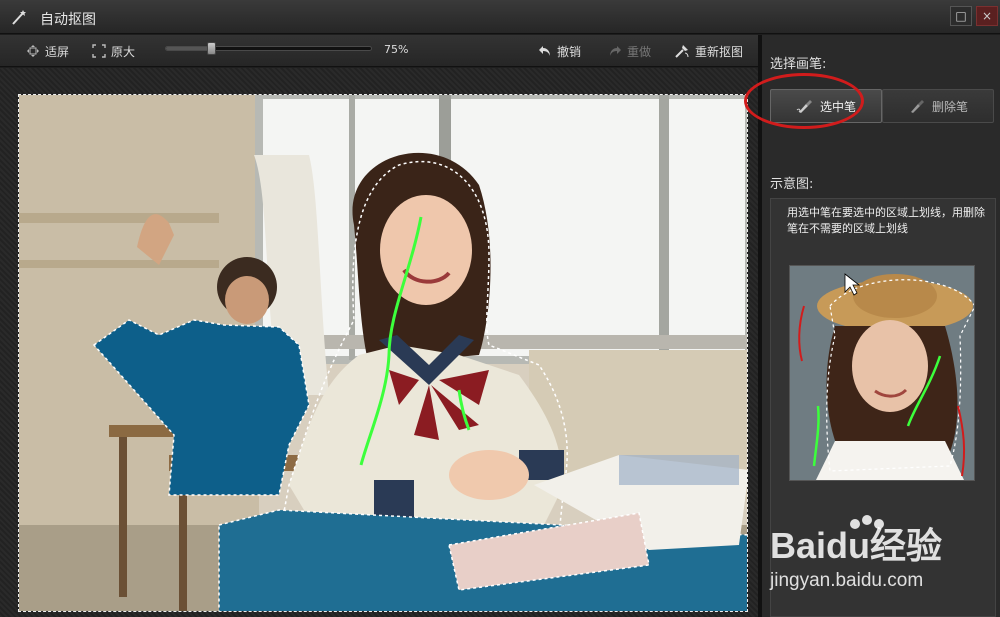 The image size is (1000, 617). Describe the element at coordinates (917, 106) in the screenshot. I see `brush-icon` at that location.